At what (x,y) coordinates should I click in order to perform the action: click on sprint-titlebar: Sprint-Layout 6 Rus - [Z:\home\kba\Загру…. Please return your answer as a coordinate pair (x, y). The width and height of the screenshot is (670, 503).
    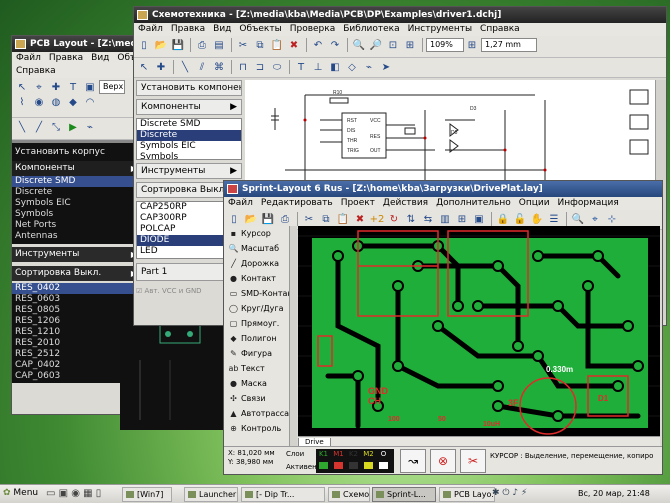
    Looking at the image, I should click on (443, 189).